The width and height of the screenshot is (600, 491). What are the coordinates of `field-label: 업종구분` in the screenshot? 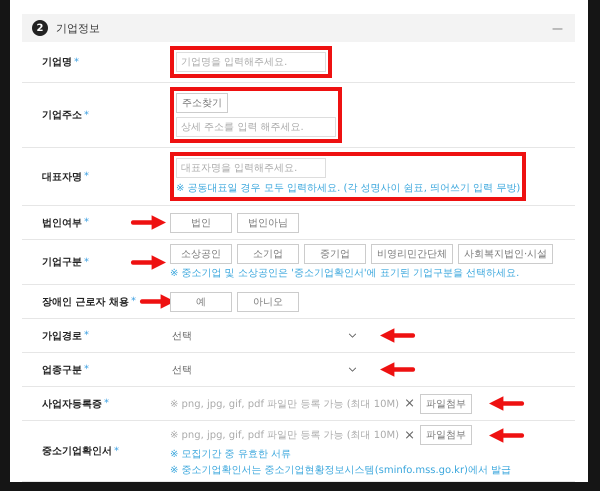 It's located at (62, 370).